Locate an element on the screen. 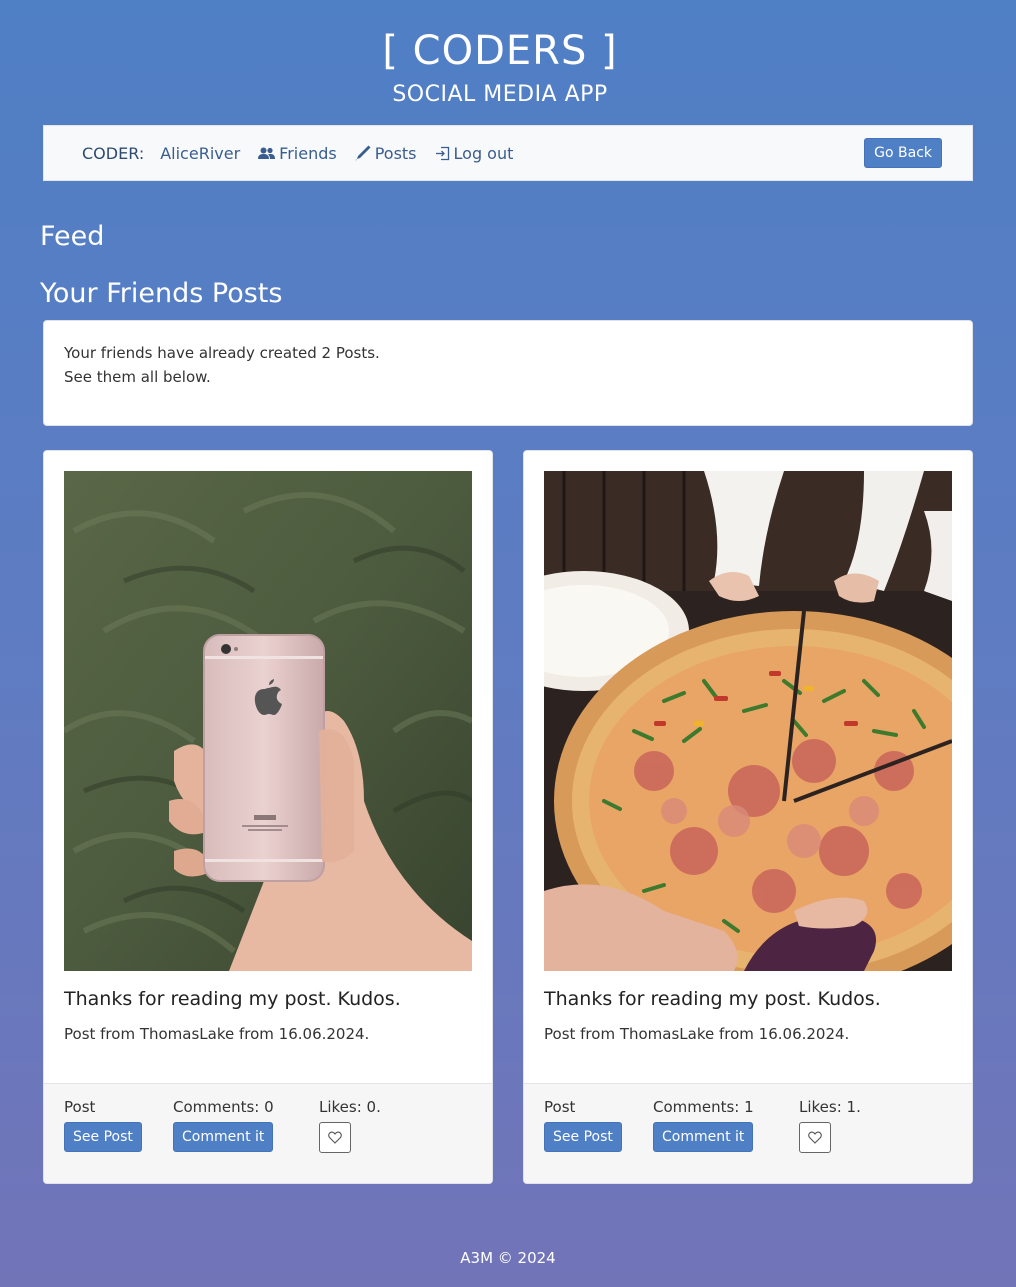 This screenshot has height=1287, width=1016. nav-friends-link: Friends is located at coordinates (297, 153).